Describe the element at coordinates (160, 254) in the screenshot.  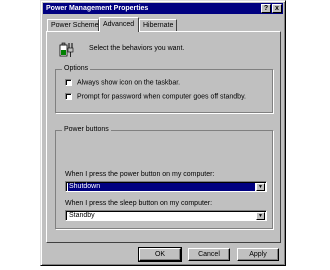
I see `ok-button: OK` at that location.